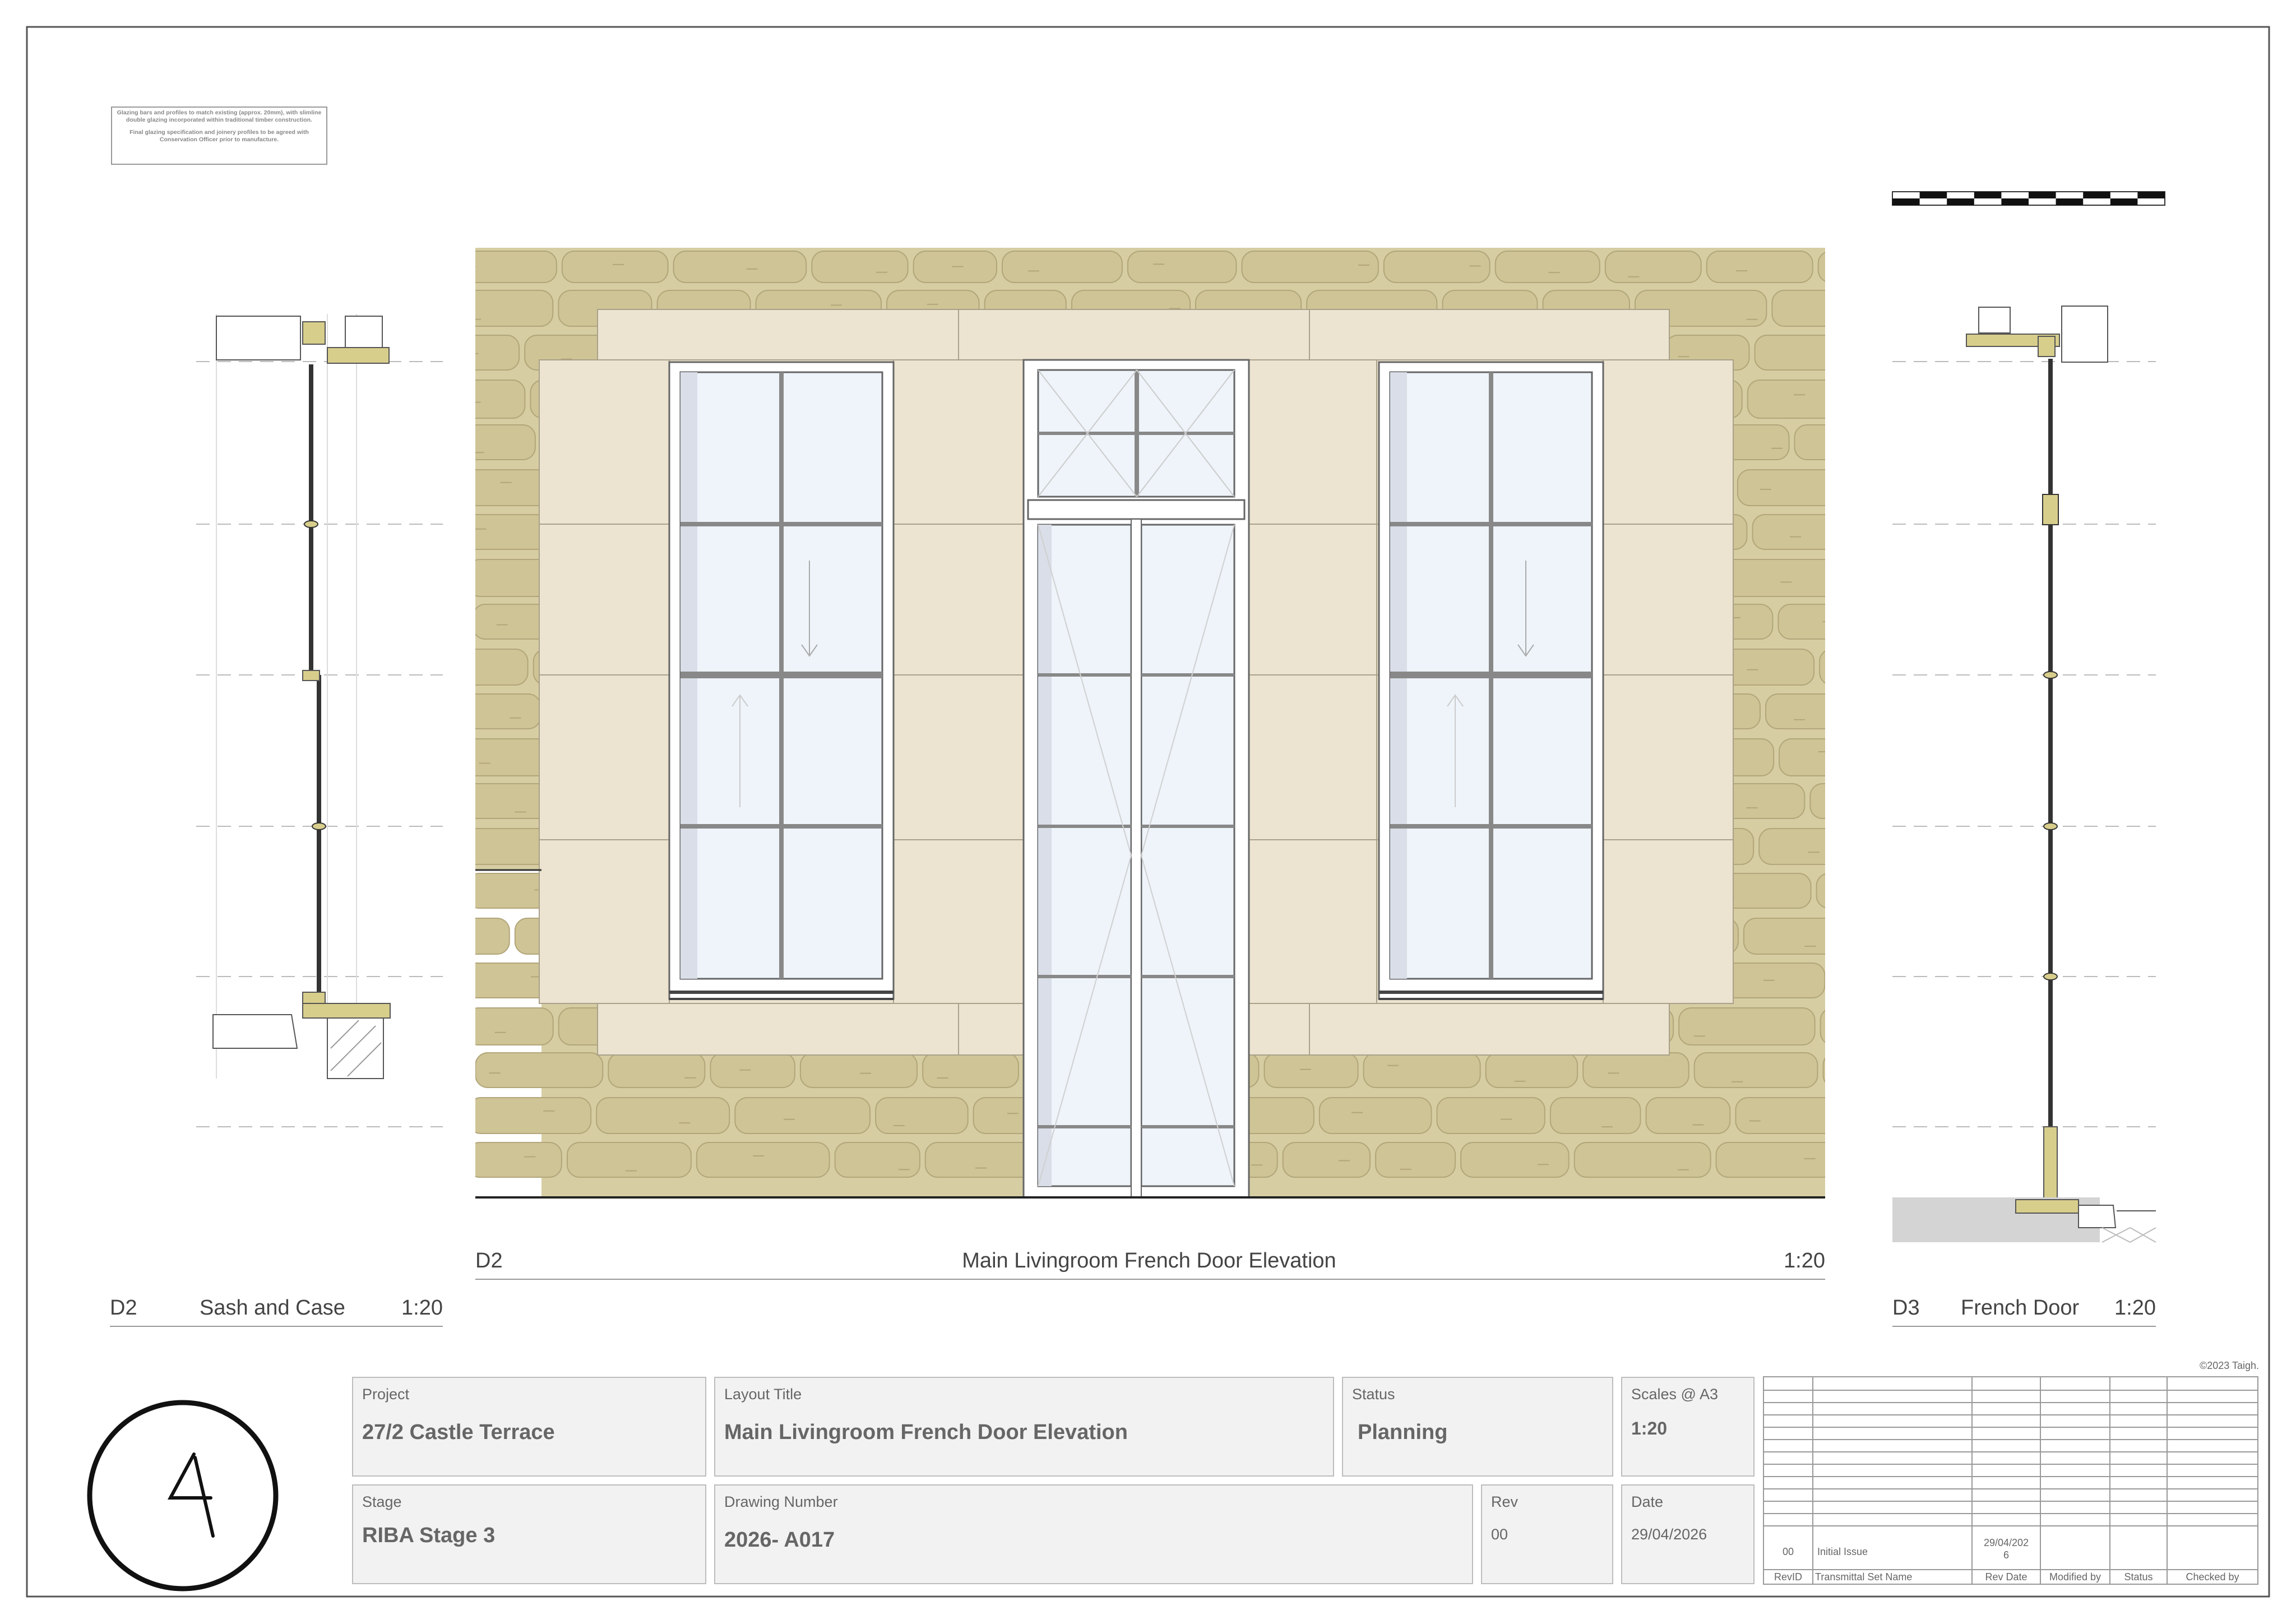  Describe the element at coordinates (382, 1502) in the screenshot. I see `stage-label: Stage` at that location.